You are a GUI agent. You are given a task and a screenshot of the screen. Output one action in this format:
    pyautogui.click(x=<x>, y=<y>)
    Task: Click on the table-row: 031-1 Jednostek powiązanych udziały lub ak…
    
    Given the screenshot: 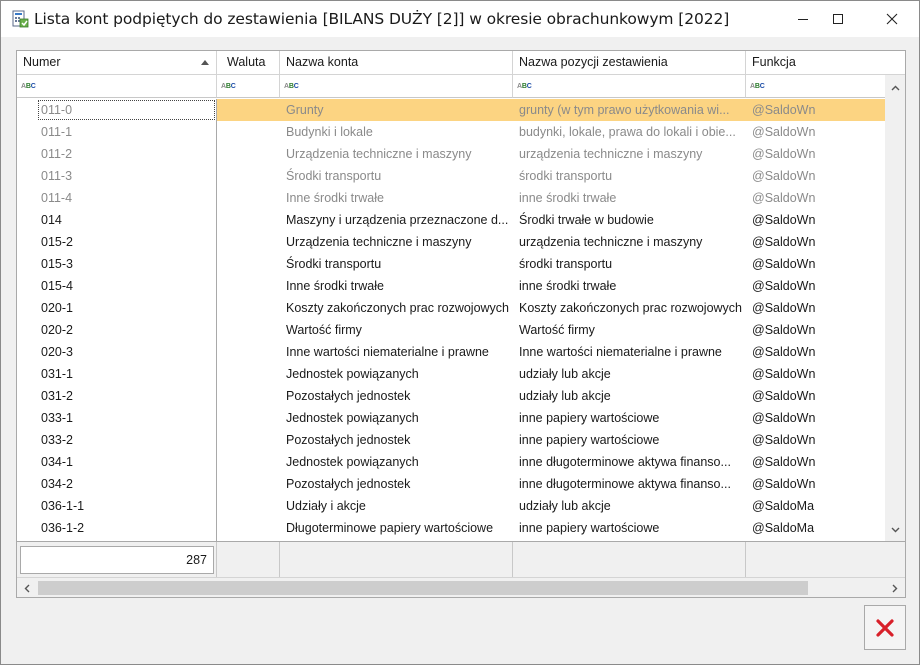 What is the action you would take?
    pyautogui.click(x=451, y=374)
    